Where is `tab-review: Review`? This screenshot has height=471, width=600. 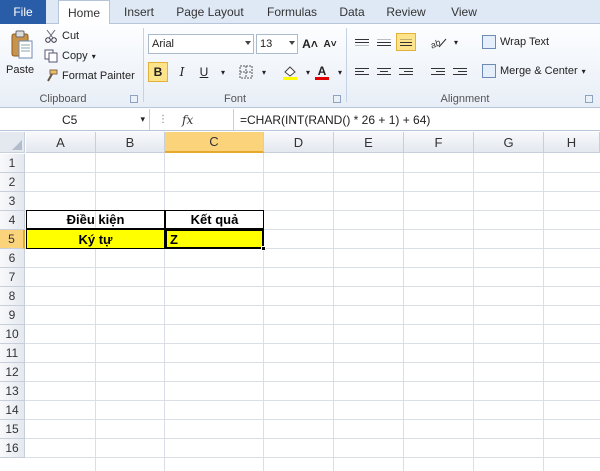 tab-review: Review is located at coordinates (406, 12).